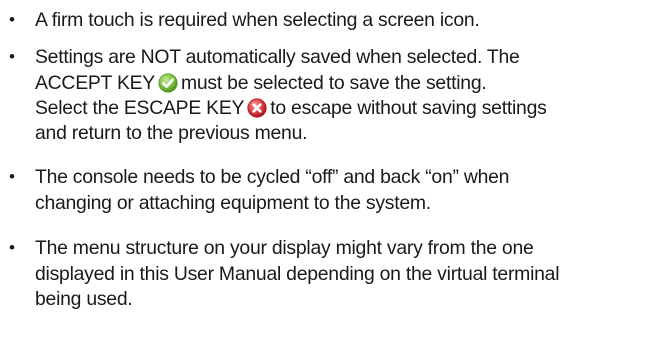  Describe the element at coordinates (334, 83) in the screenshot. I see `accept-key-instruction: must be selected to save the setting.` at that location.